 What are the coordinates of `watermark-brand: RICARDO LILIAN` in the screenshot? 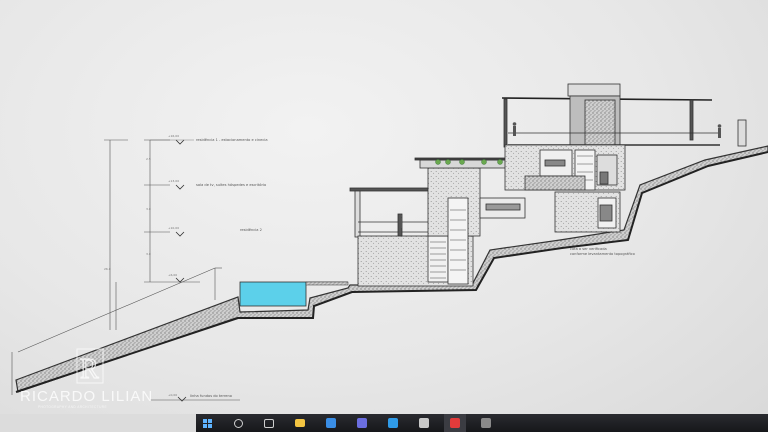 It's located at (86, 396).